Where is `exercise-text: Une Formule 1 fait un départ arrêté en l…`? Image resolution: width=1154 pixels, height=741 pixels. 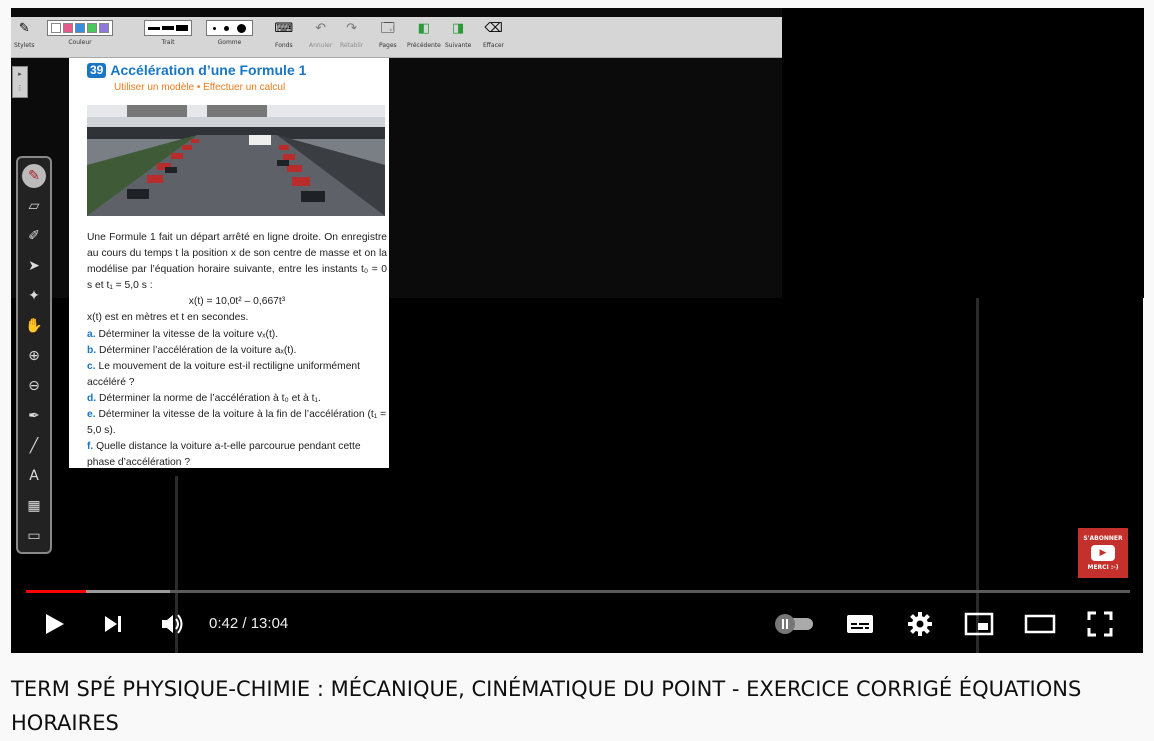 exercise-text: Une Formule 1 fait un départ arrêté en l… is located at coordinates (237, 350).